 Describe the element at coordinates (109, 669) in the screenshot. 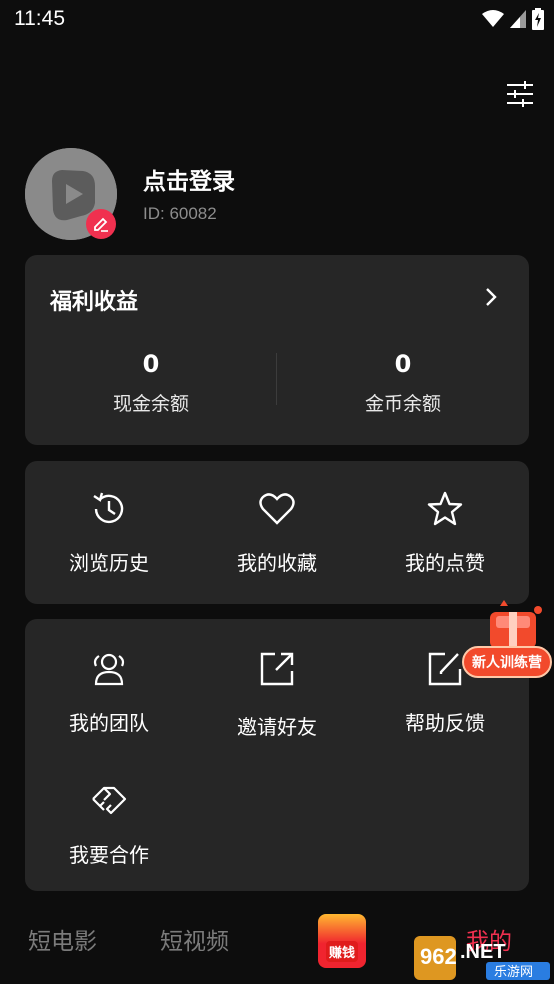

I see `team-icon` at that location.